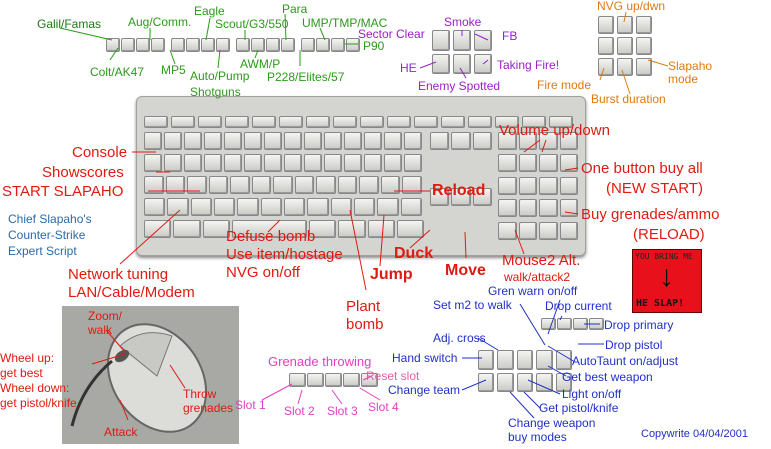  I want to click on label-volume: Volume up/down, so click(554, 130).